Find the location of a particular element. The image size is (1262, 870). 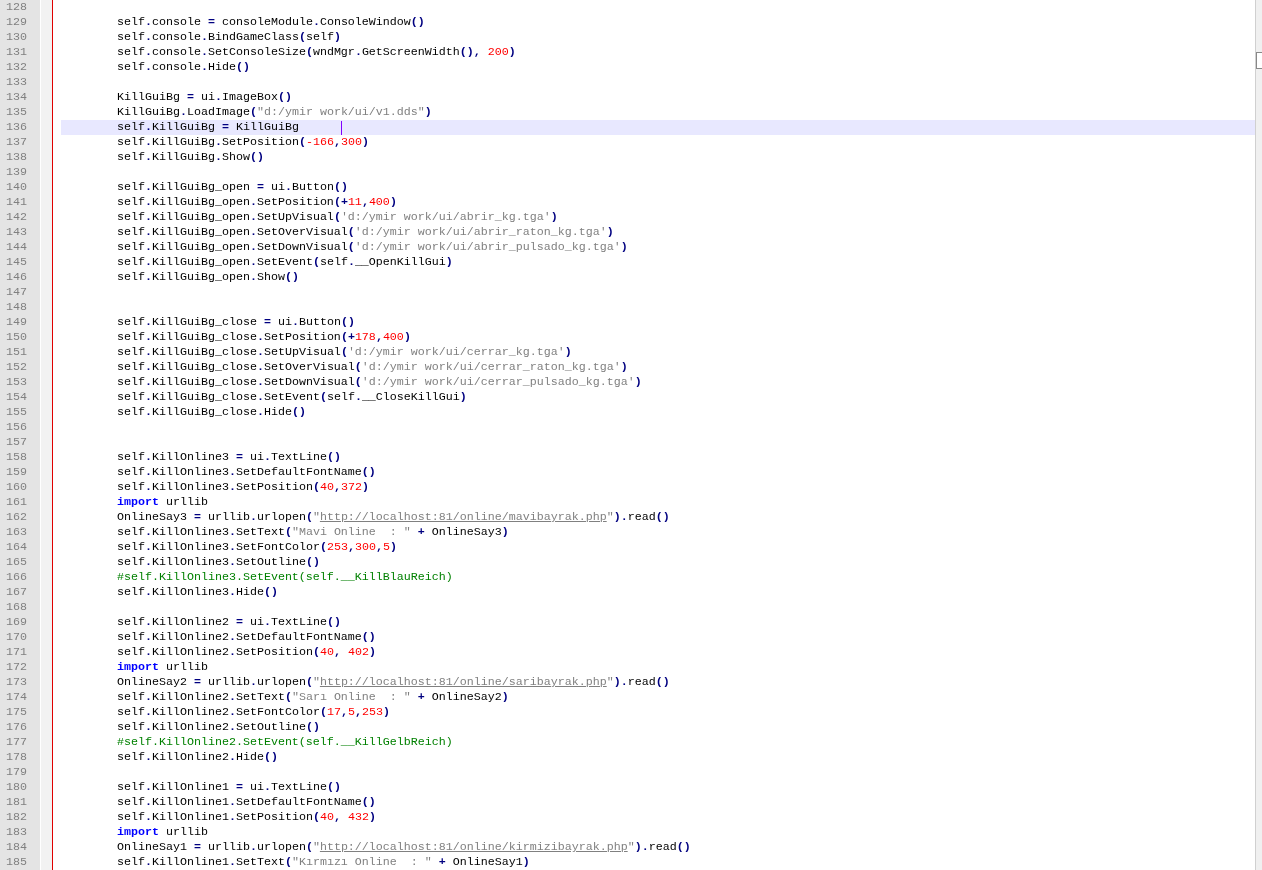

line-number: 168 is located at coordinates (16, 607).